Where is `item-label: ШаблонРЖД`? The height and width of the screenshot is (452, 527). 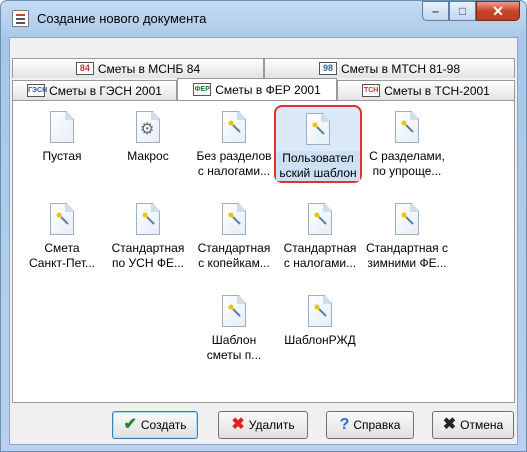
item-label: ШаблонРЖД is located at coordinates (320, 340).